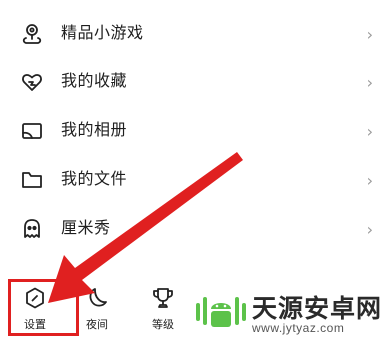 Image resolution: width=387 pixels, height=341 pixels. Describe the element at coordinates (221, 312) in the screenshot. I see `android-logo-icon` at that location.